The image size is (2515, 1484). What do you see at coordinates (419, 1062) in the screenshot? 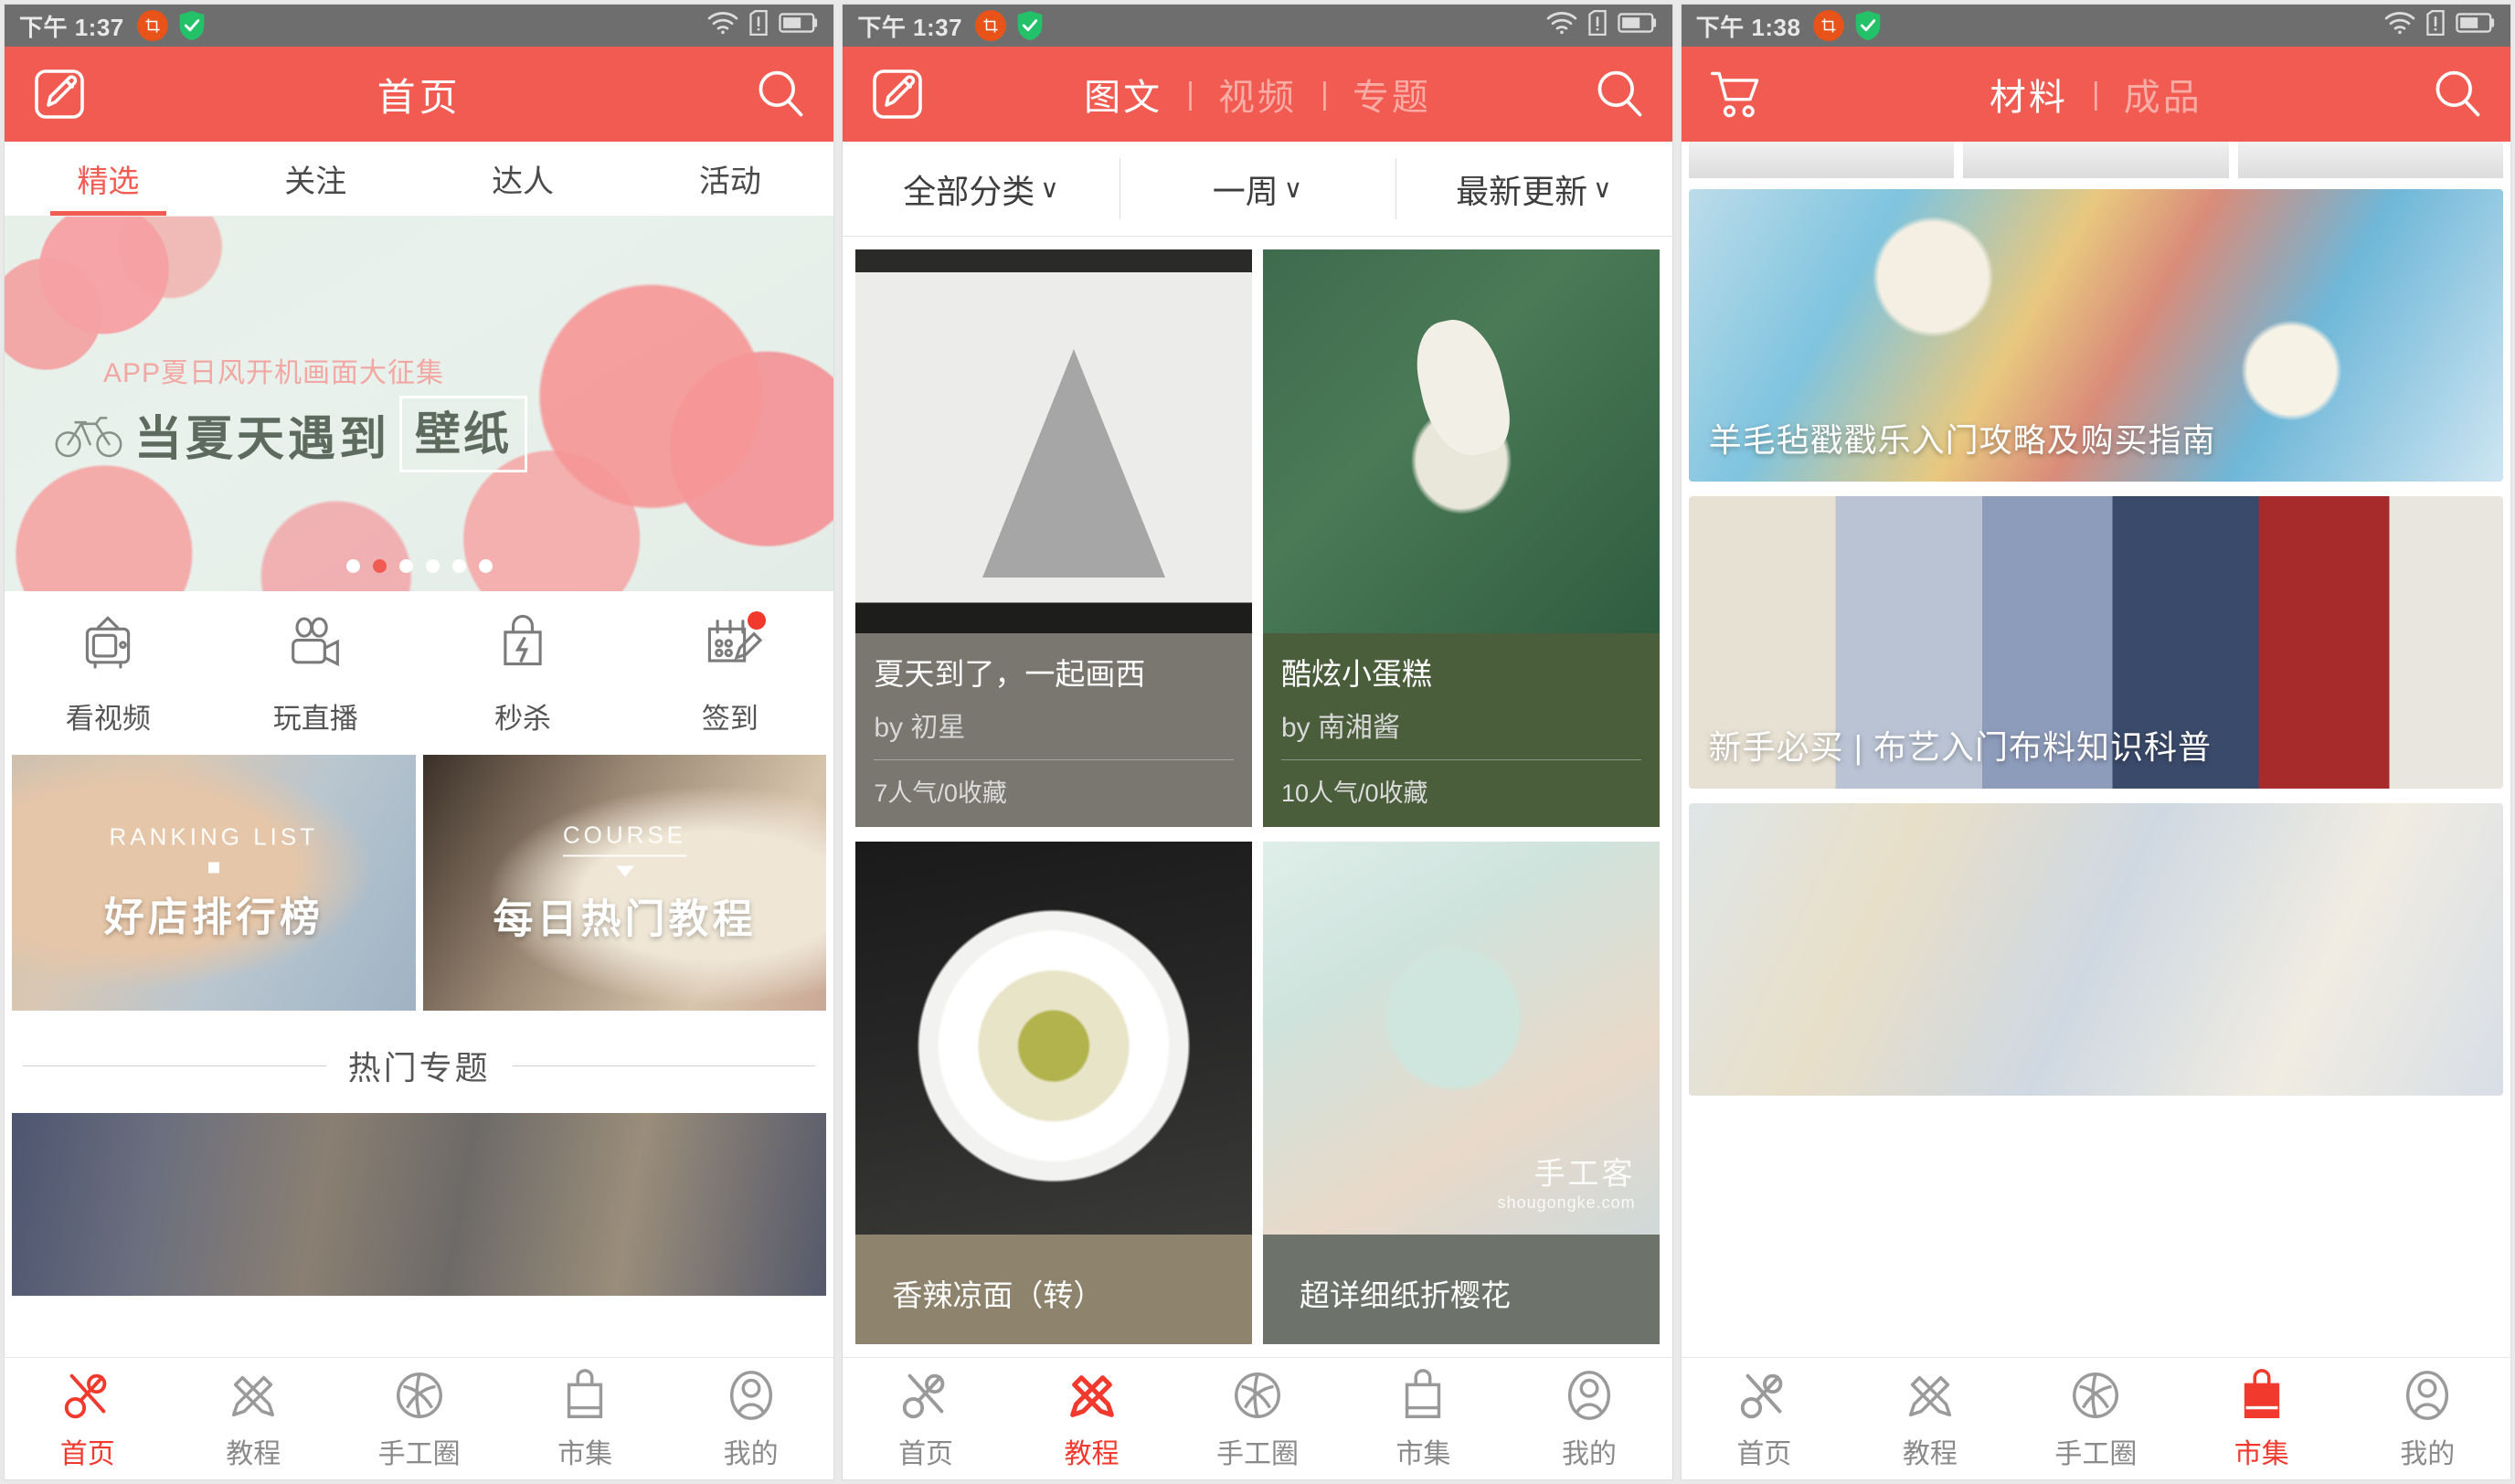
I see `section-header-hot-topics: 热门专题` at bounding box center [419, 1062].